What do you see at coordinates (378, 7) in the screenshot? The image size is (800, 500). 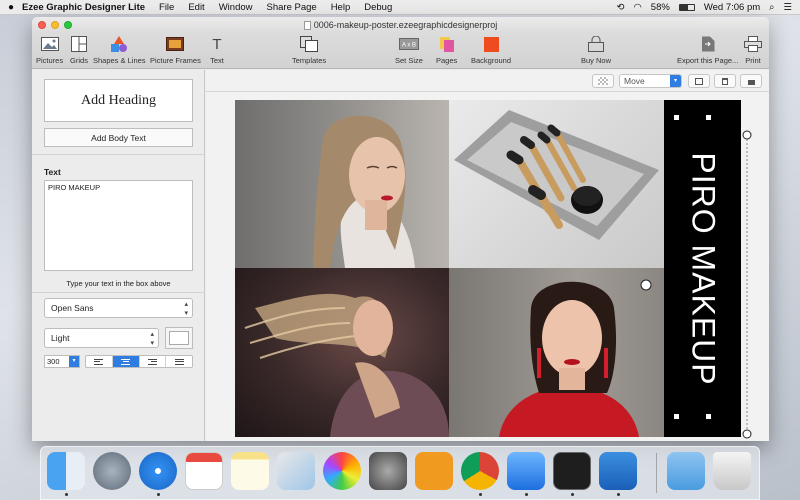 I see `menu-debug: Debug` at bounding box center [378, 7].